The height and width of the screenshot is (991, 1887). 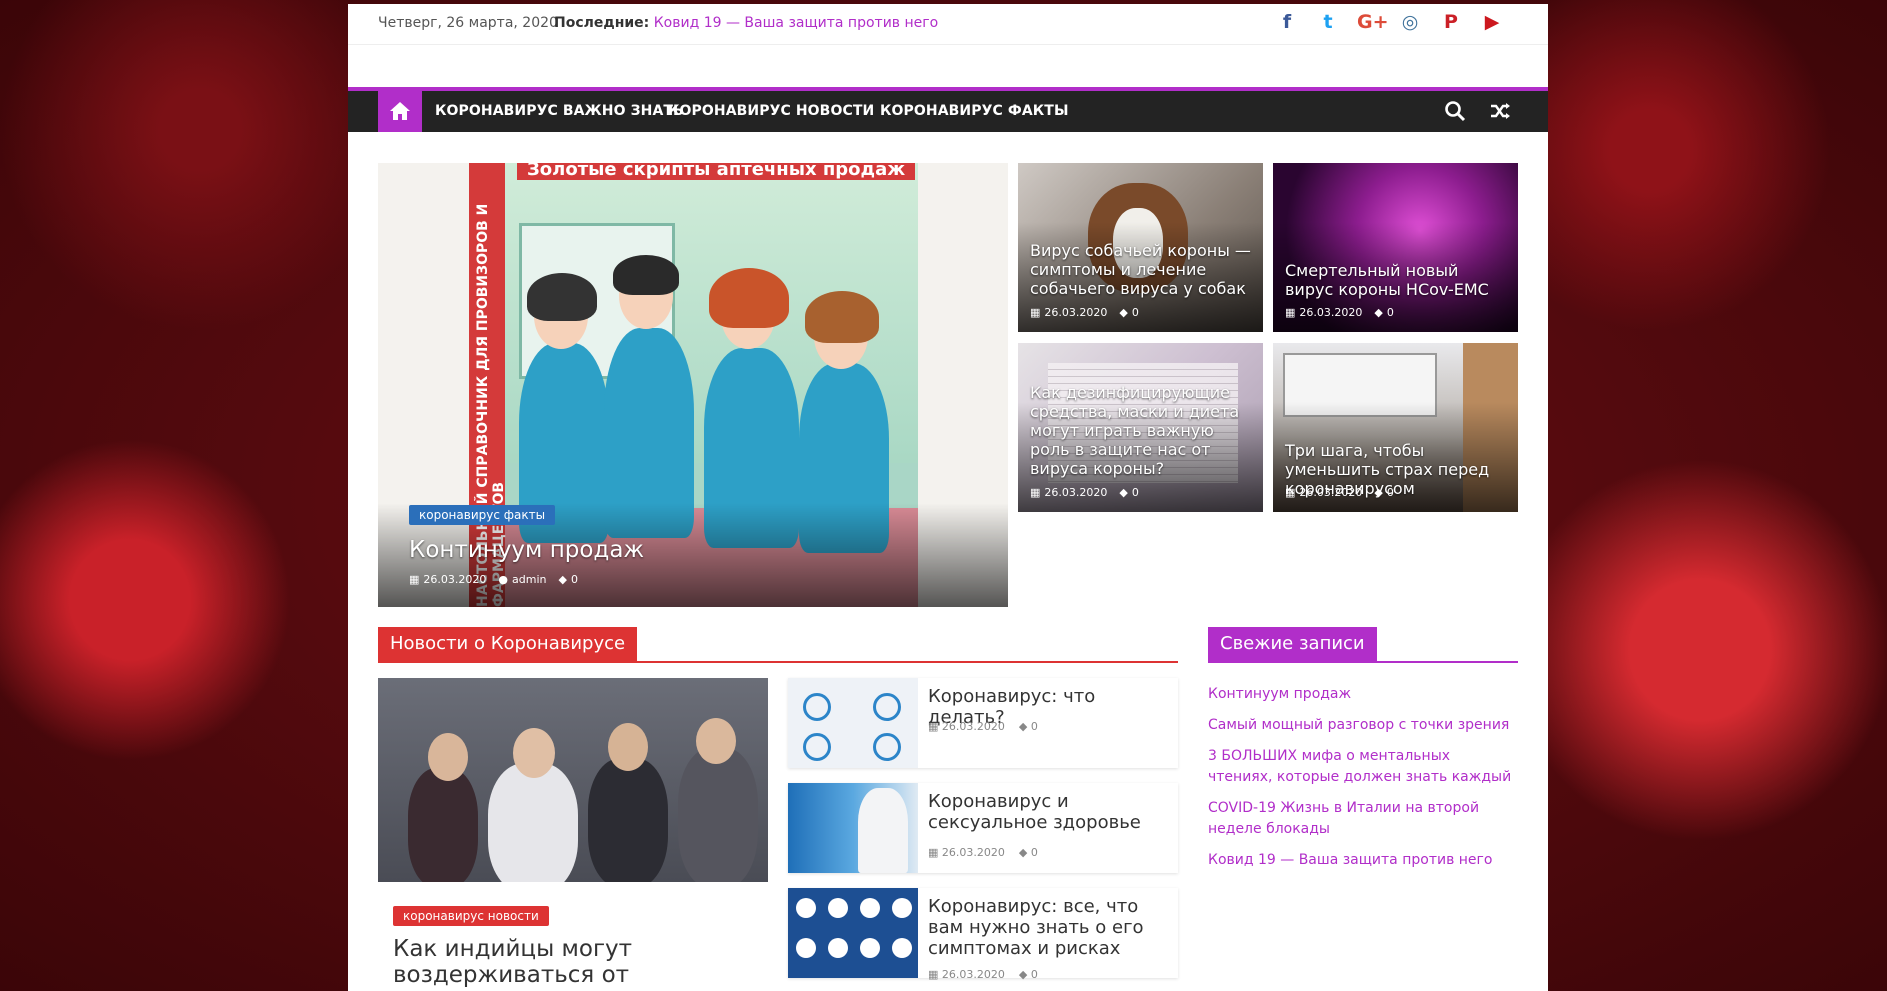 What do you see at coordinates (1397, 280) in the screenshot?
I see `grid-post-title: Смертельный новый вирус короны HCov-EMC` at bounding box center [1397, 280].